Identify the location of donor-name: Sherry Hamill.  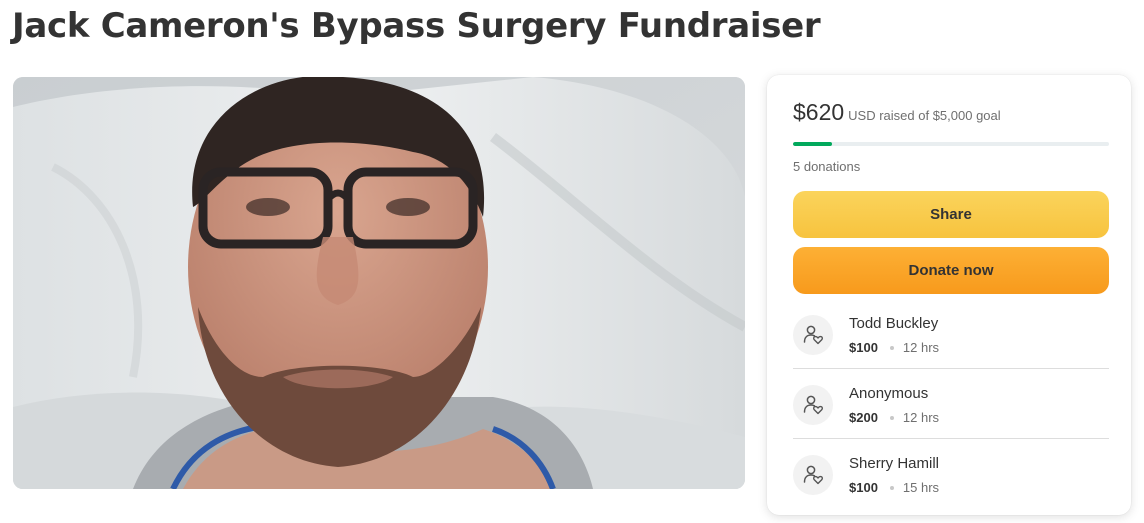
(894, 463).